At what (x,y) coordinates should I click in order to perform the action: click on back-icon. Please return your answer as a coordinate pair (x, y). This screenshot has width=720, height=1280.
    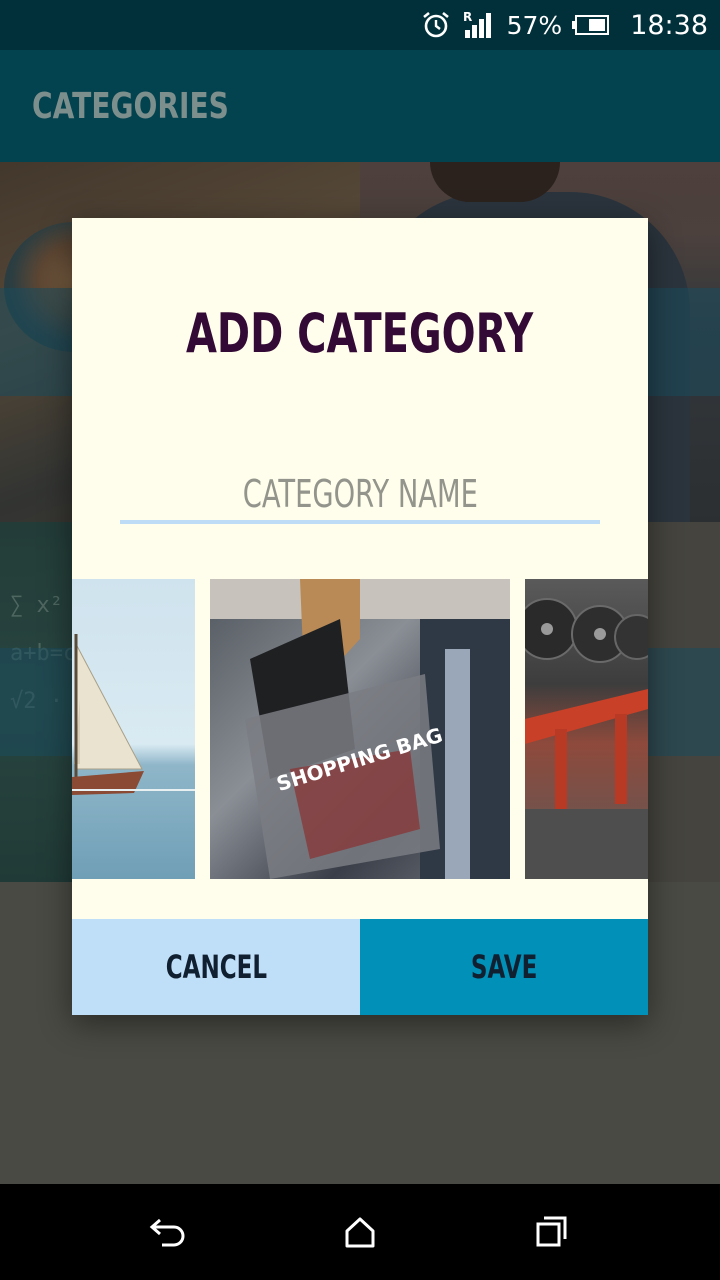
    Looking at the image, I should click on (167, 1232).